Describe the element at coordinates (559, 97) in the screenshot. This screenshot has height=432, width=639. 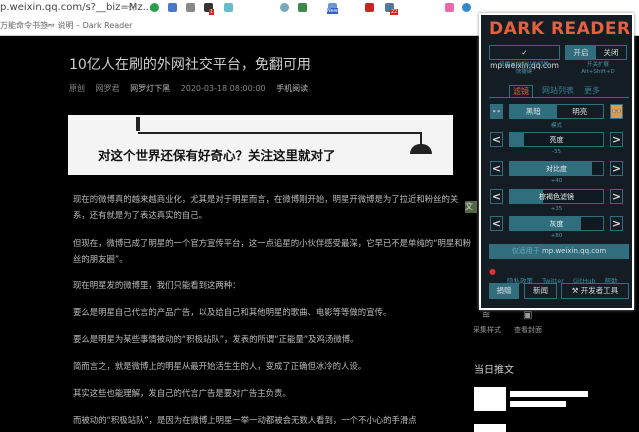
I see `tab-divider` at that location.